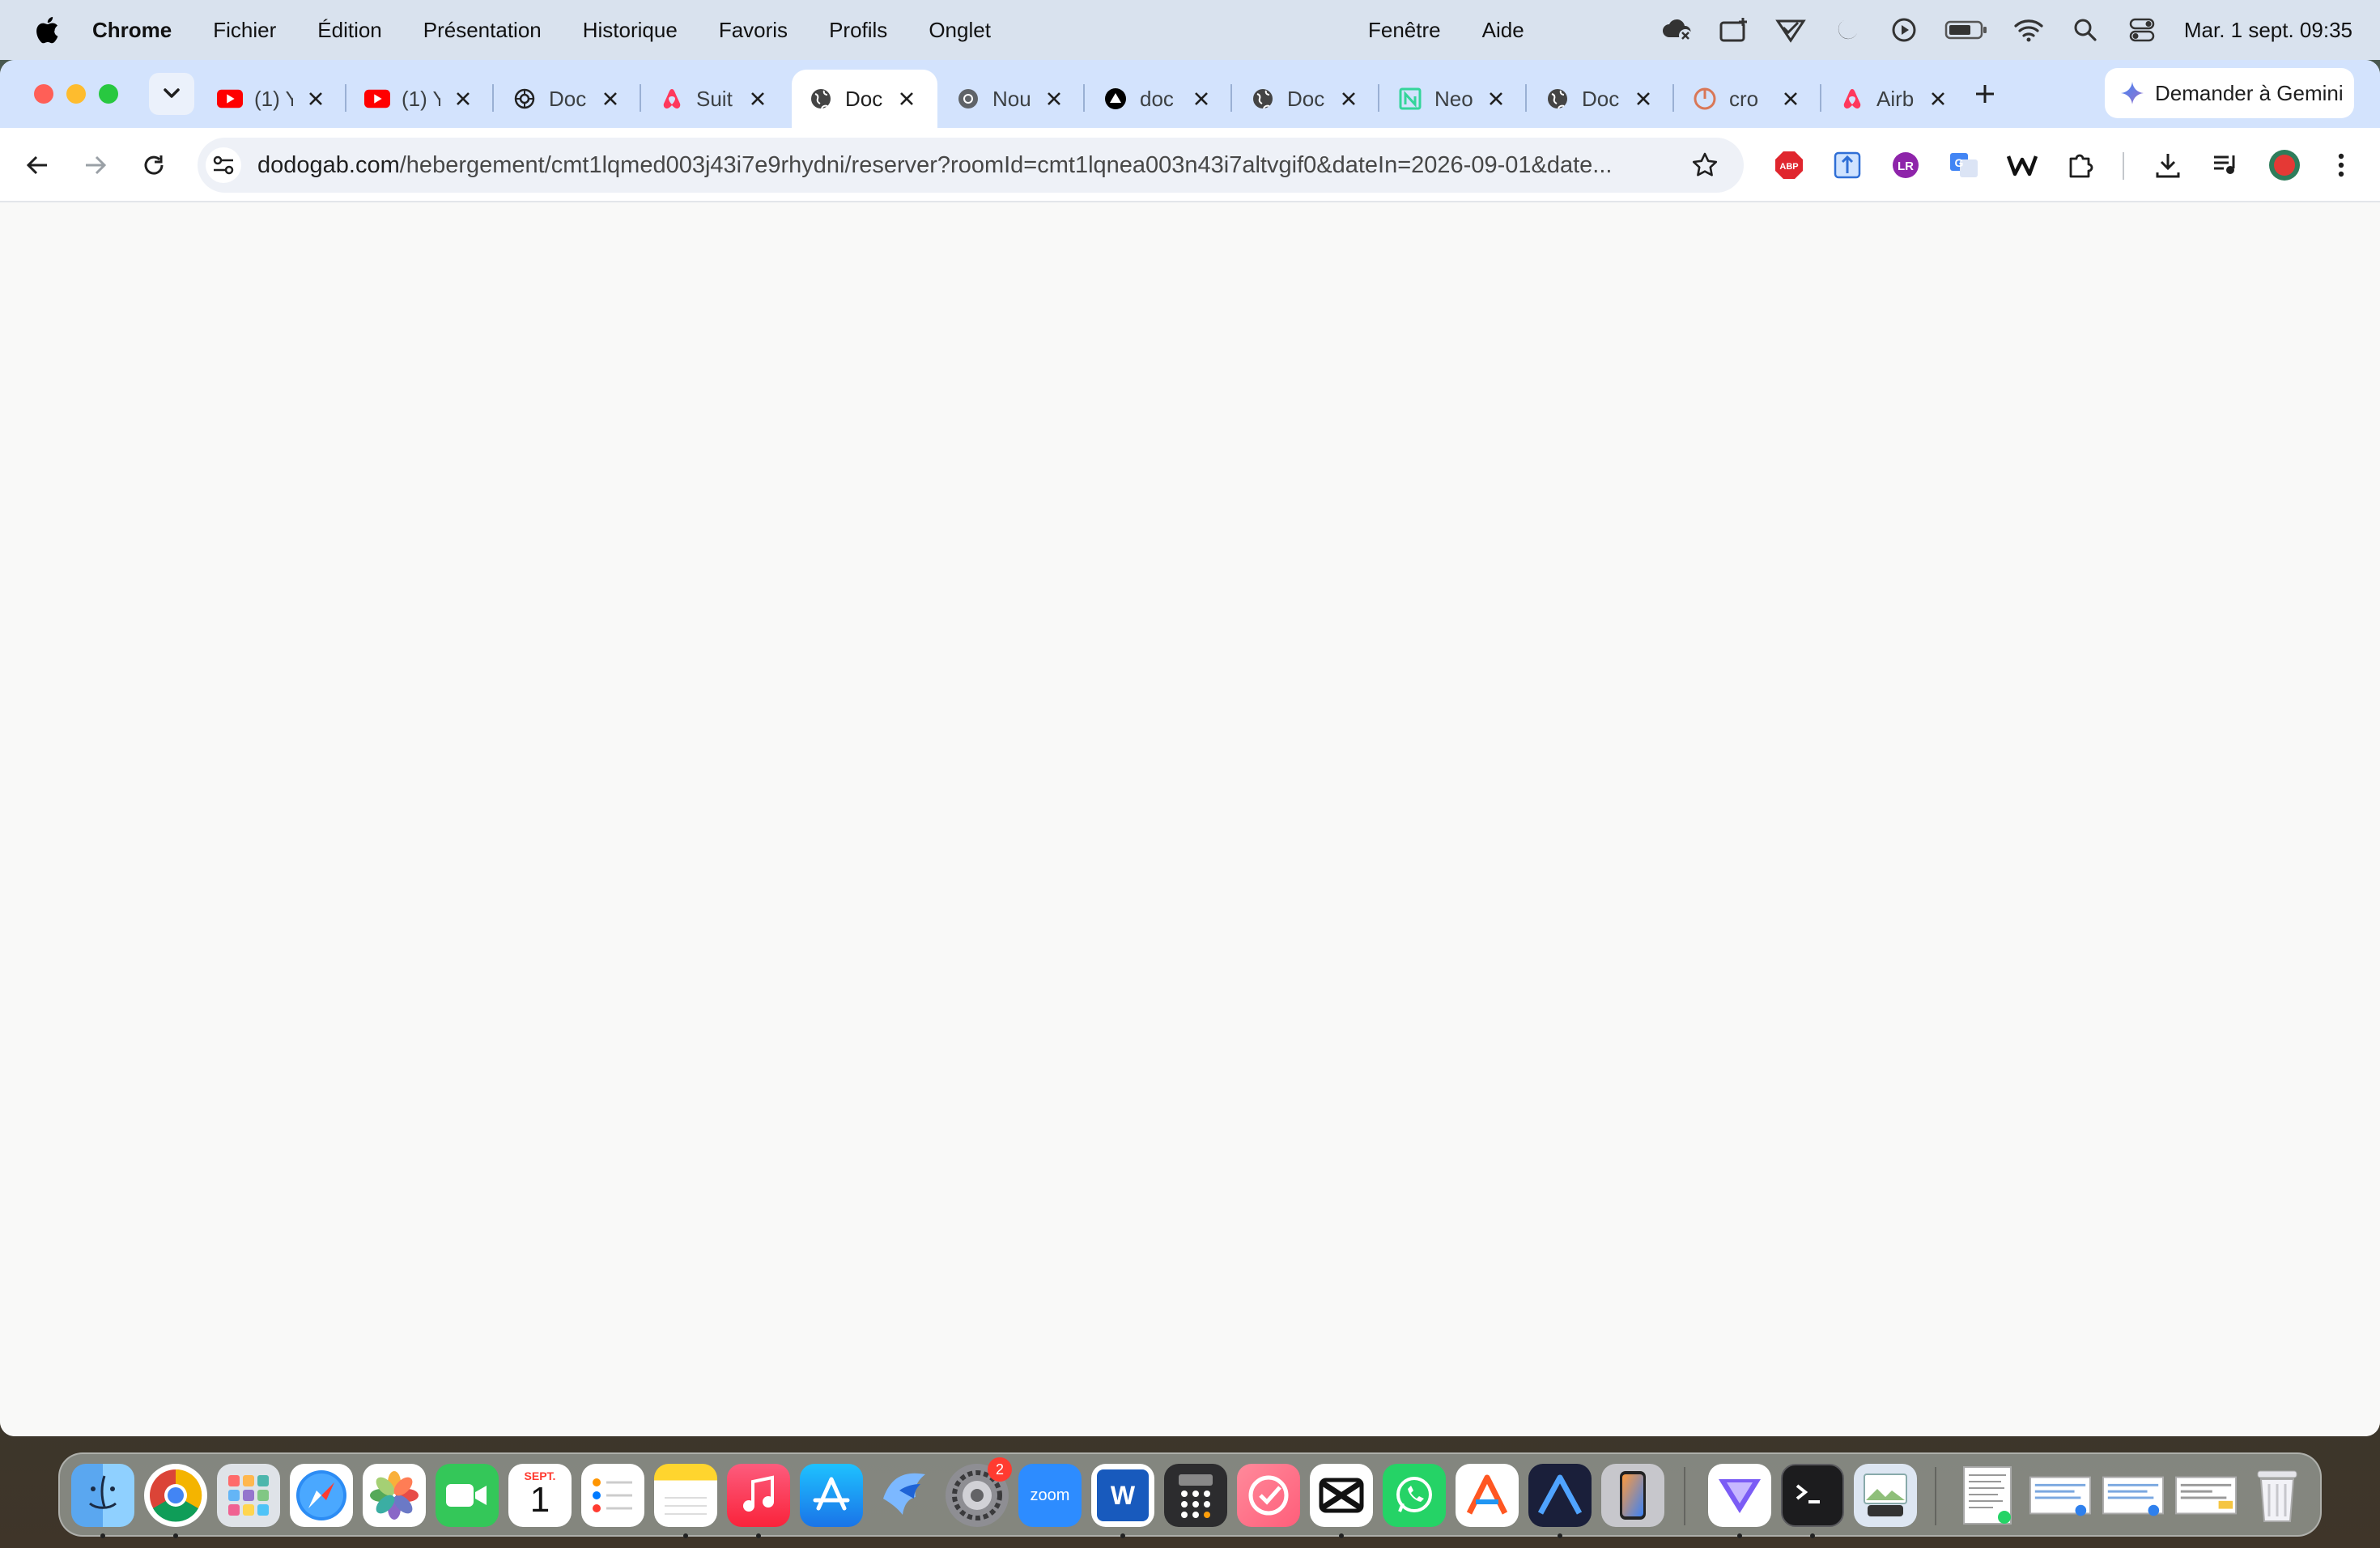 This screenshot has height=1548, width=2380. What do you see at coordinates (1848, 165) in the screenshot?
I see `extension-blue-icon` at bounding box center [1848, 165].